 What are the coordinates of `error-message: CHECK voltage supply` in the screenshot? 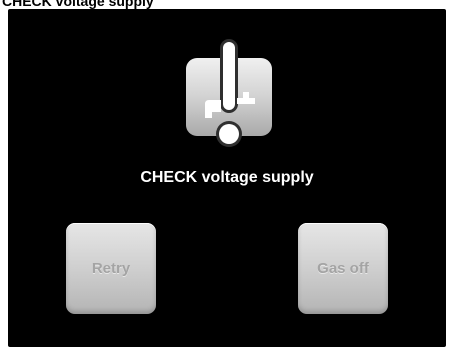 It's located at (227, 177).